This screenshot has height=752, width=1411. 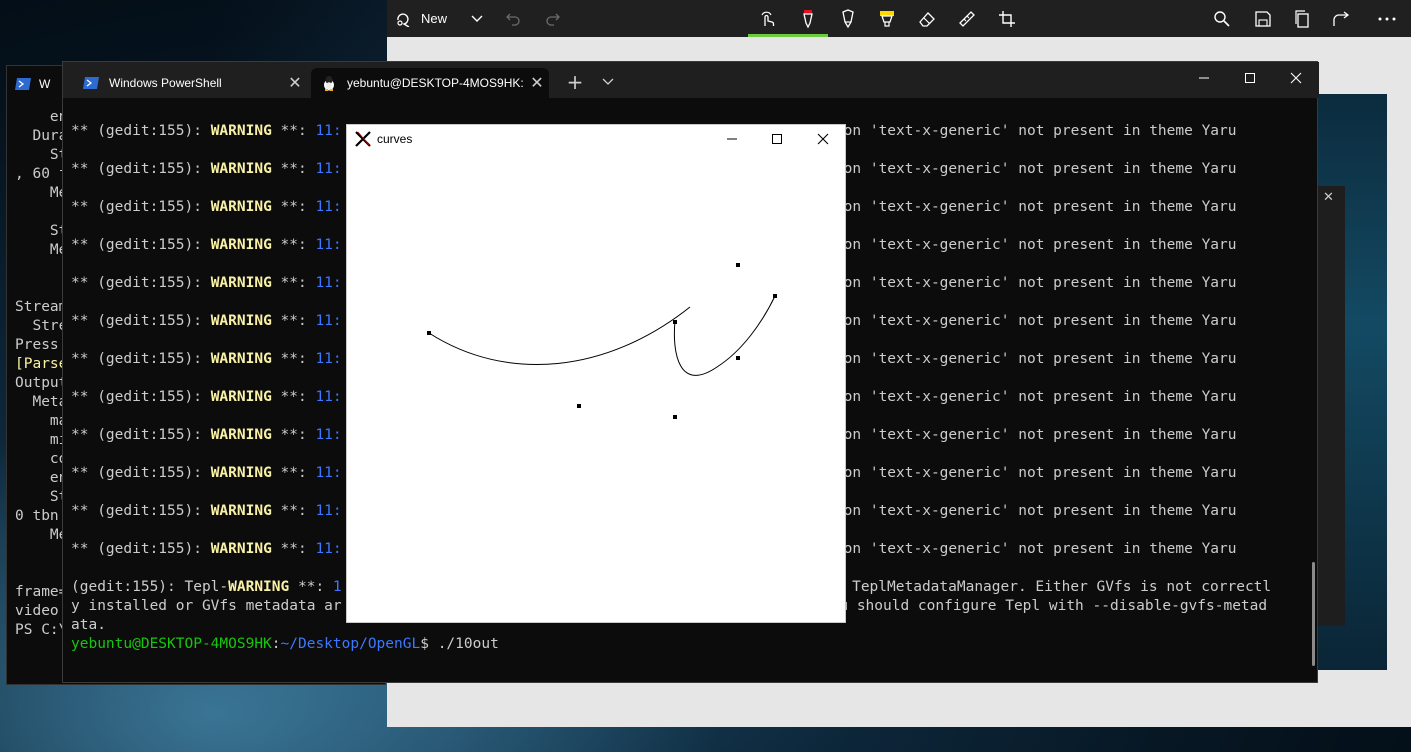 I want to click on new-snip-label: New, so click(x=434, y=18).